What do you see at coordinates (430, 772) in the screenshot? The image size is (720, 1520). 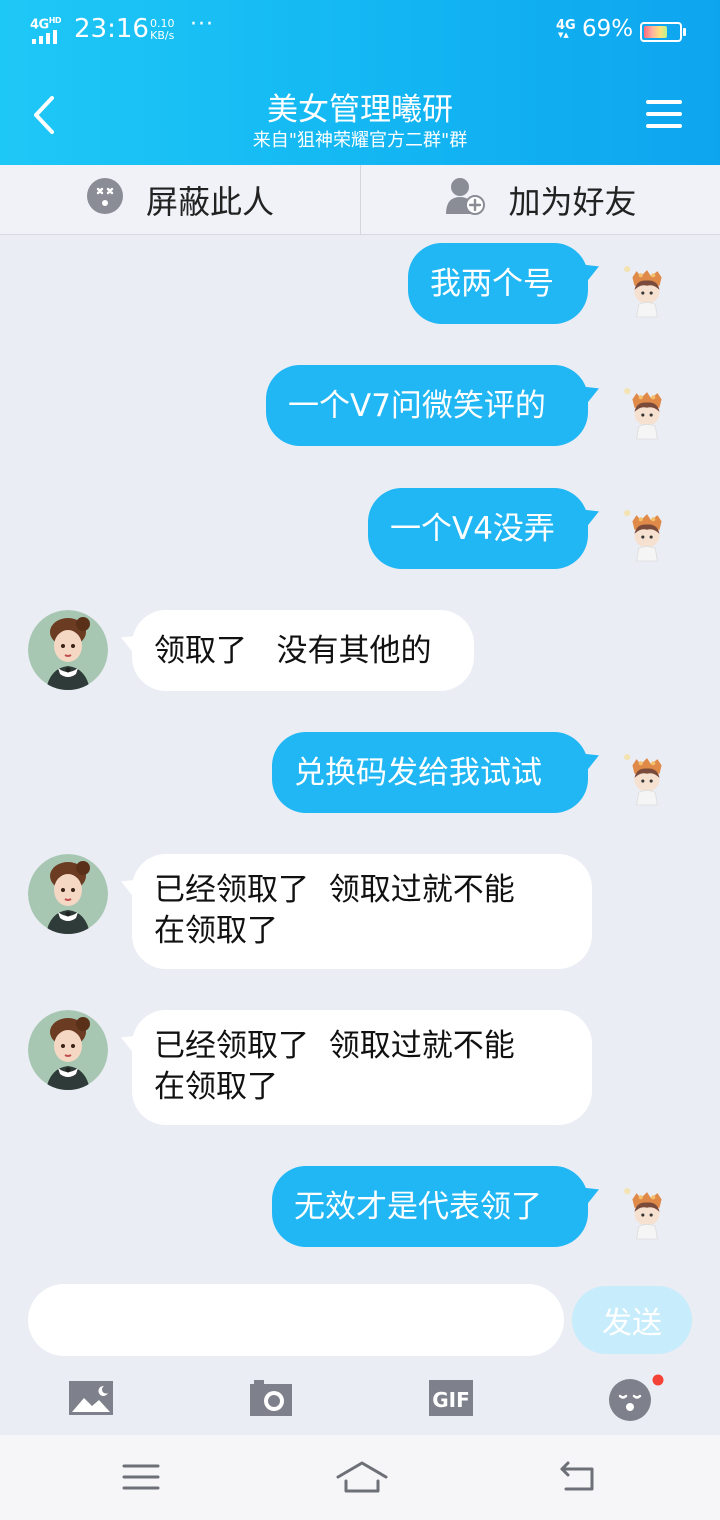 I see `outgoing-message: 兑换码发给我试试` at bounding box center [430, 772].